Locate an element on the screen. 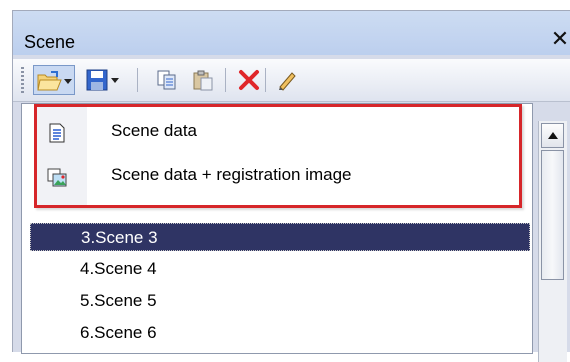  open-button is located at coordinates (54, 80).